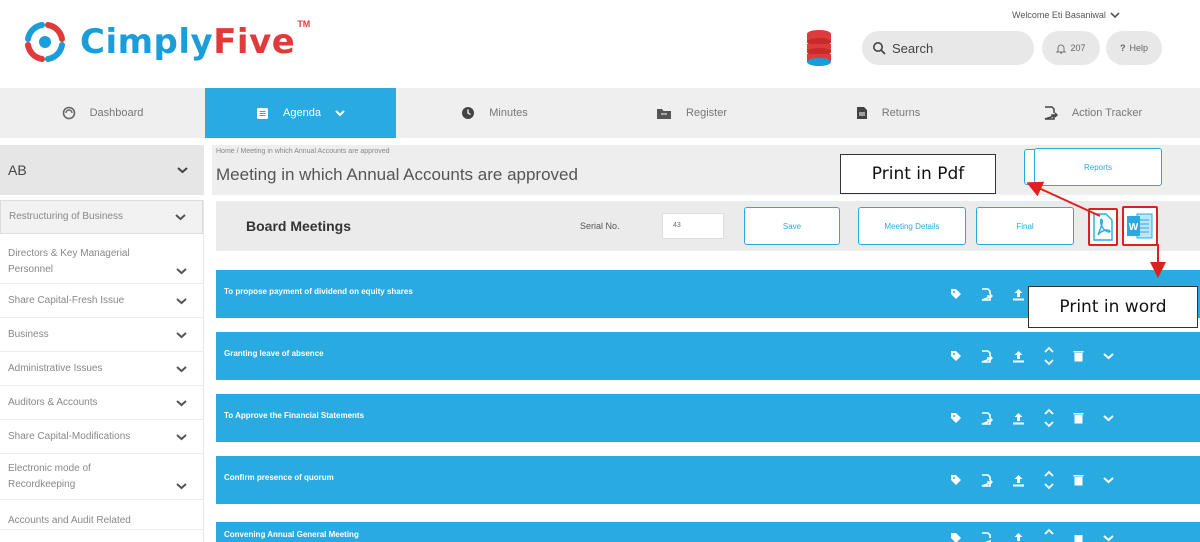  I want to click on nav-tab-dashboard: Dashboard, so click(102, 113).